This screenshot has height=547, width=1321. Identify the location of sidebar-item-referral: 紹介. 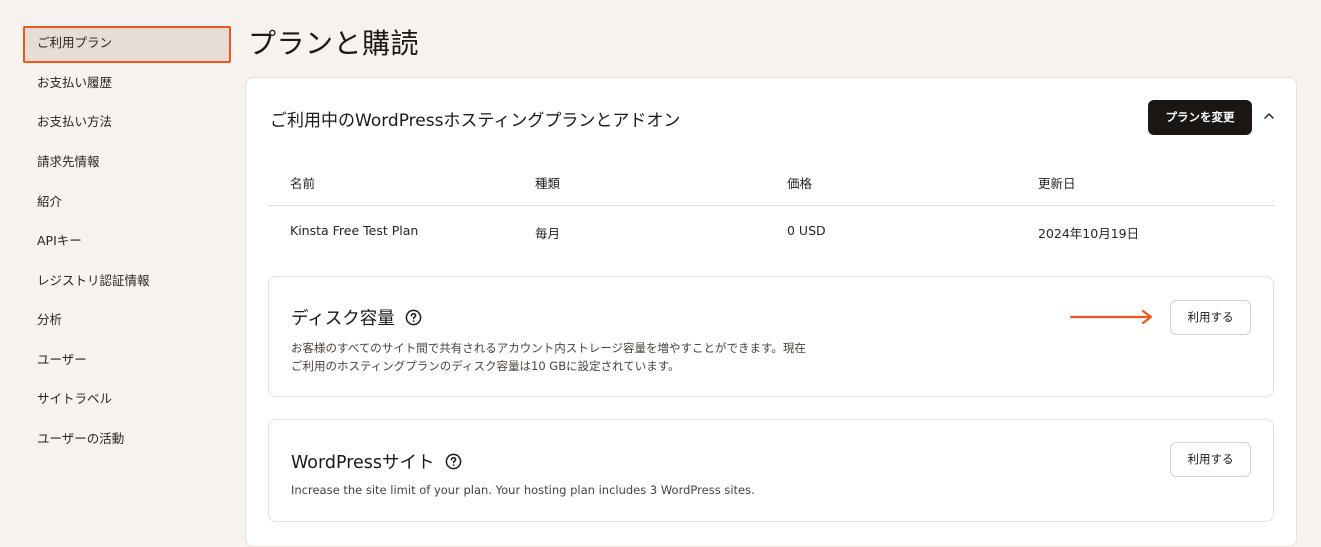
(49, 202).